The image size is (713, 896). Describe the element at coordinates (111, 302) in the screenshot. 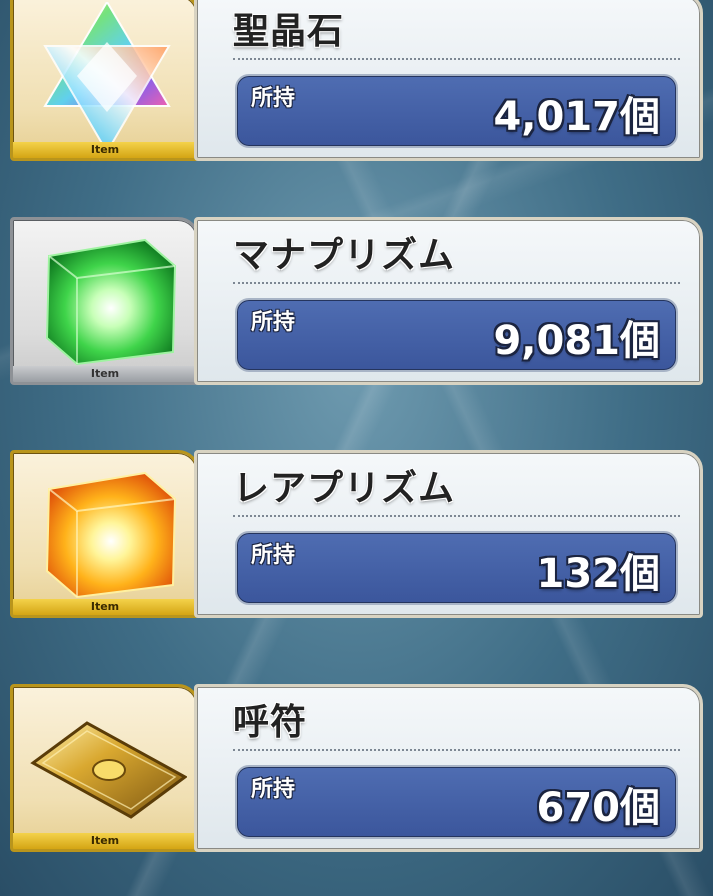

I see `mana-prism-icon` at that location.